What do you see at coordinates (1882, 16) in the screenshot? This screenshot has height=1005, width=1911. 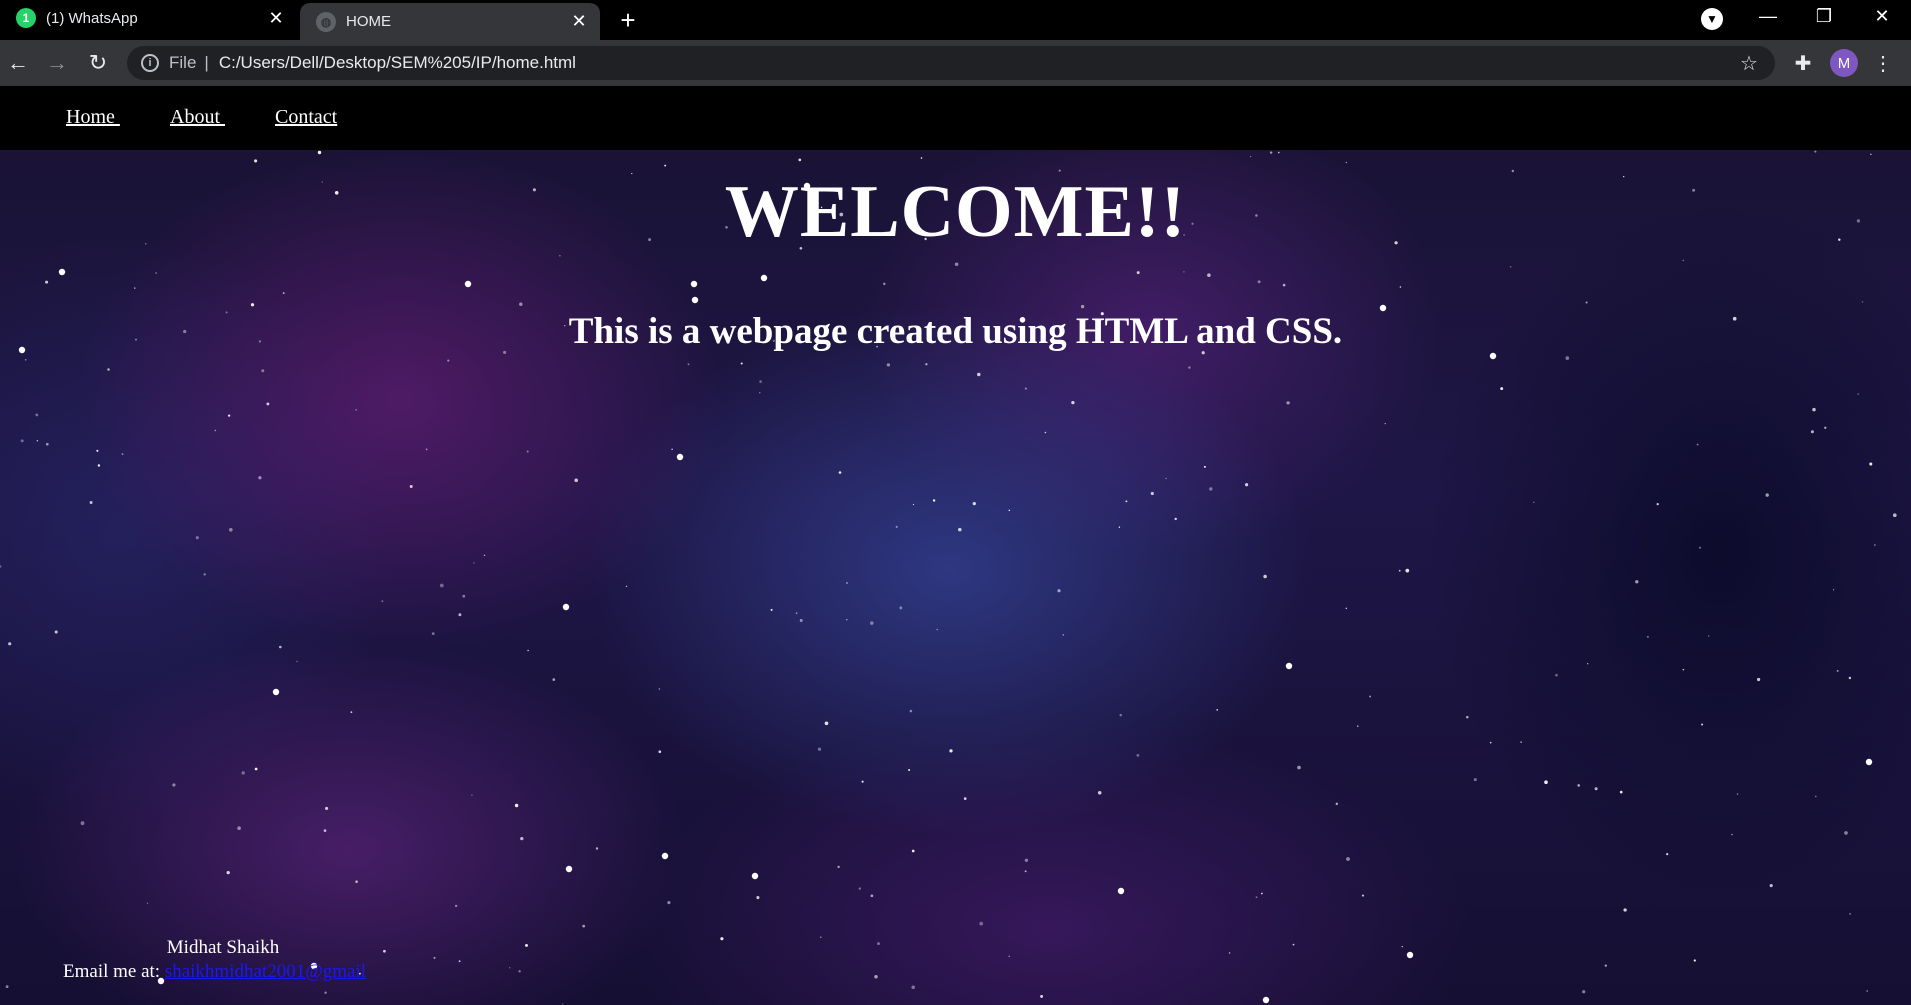 I see `window-close-icon: ✕` at bounding box center [1882, 16].